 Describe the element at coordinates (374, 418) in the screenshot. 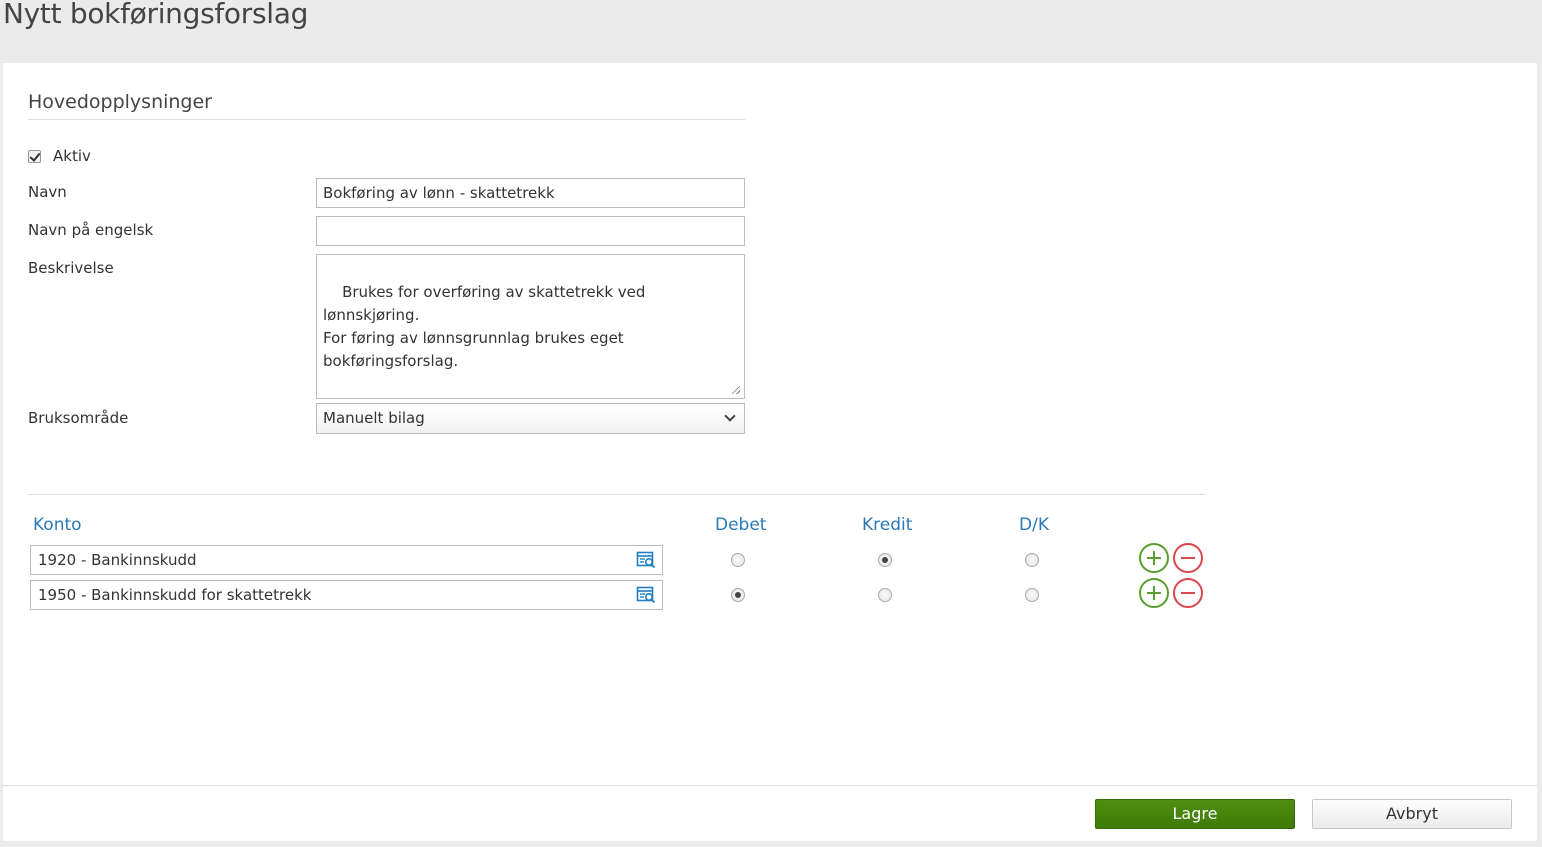

I see `bruksomrade-value: Manuelt bilag` at that location.